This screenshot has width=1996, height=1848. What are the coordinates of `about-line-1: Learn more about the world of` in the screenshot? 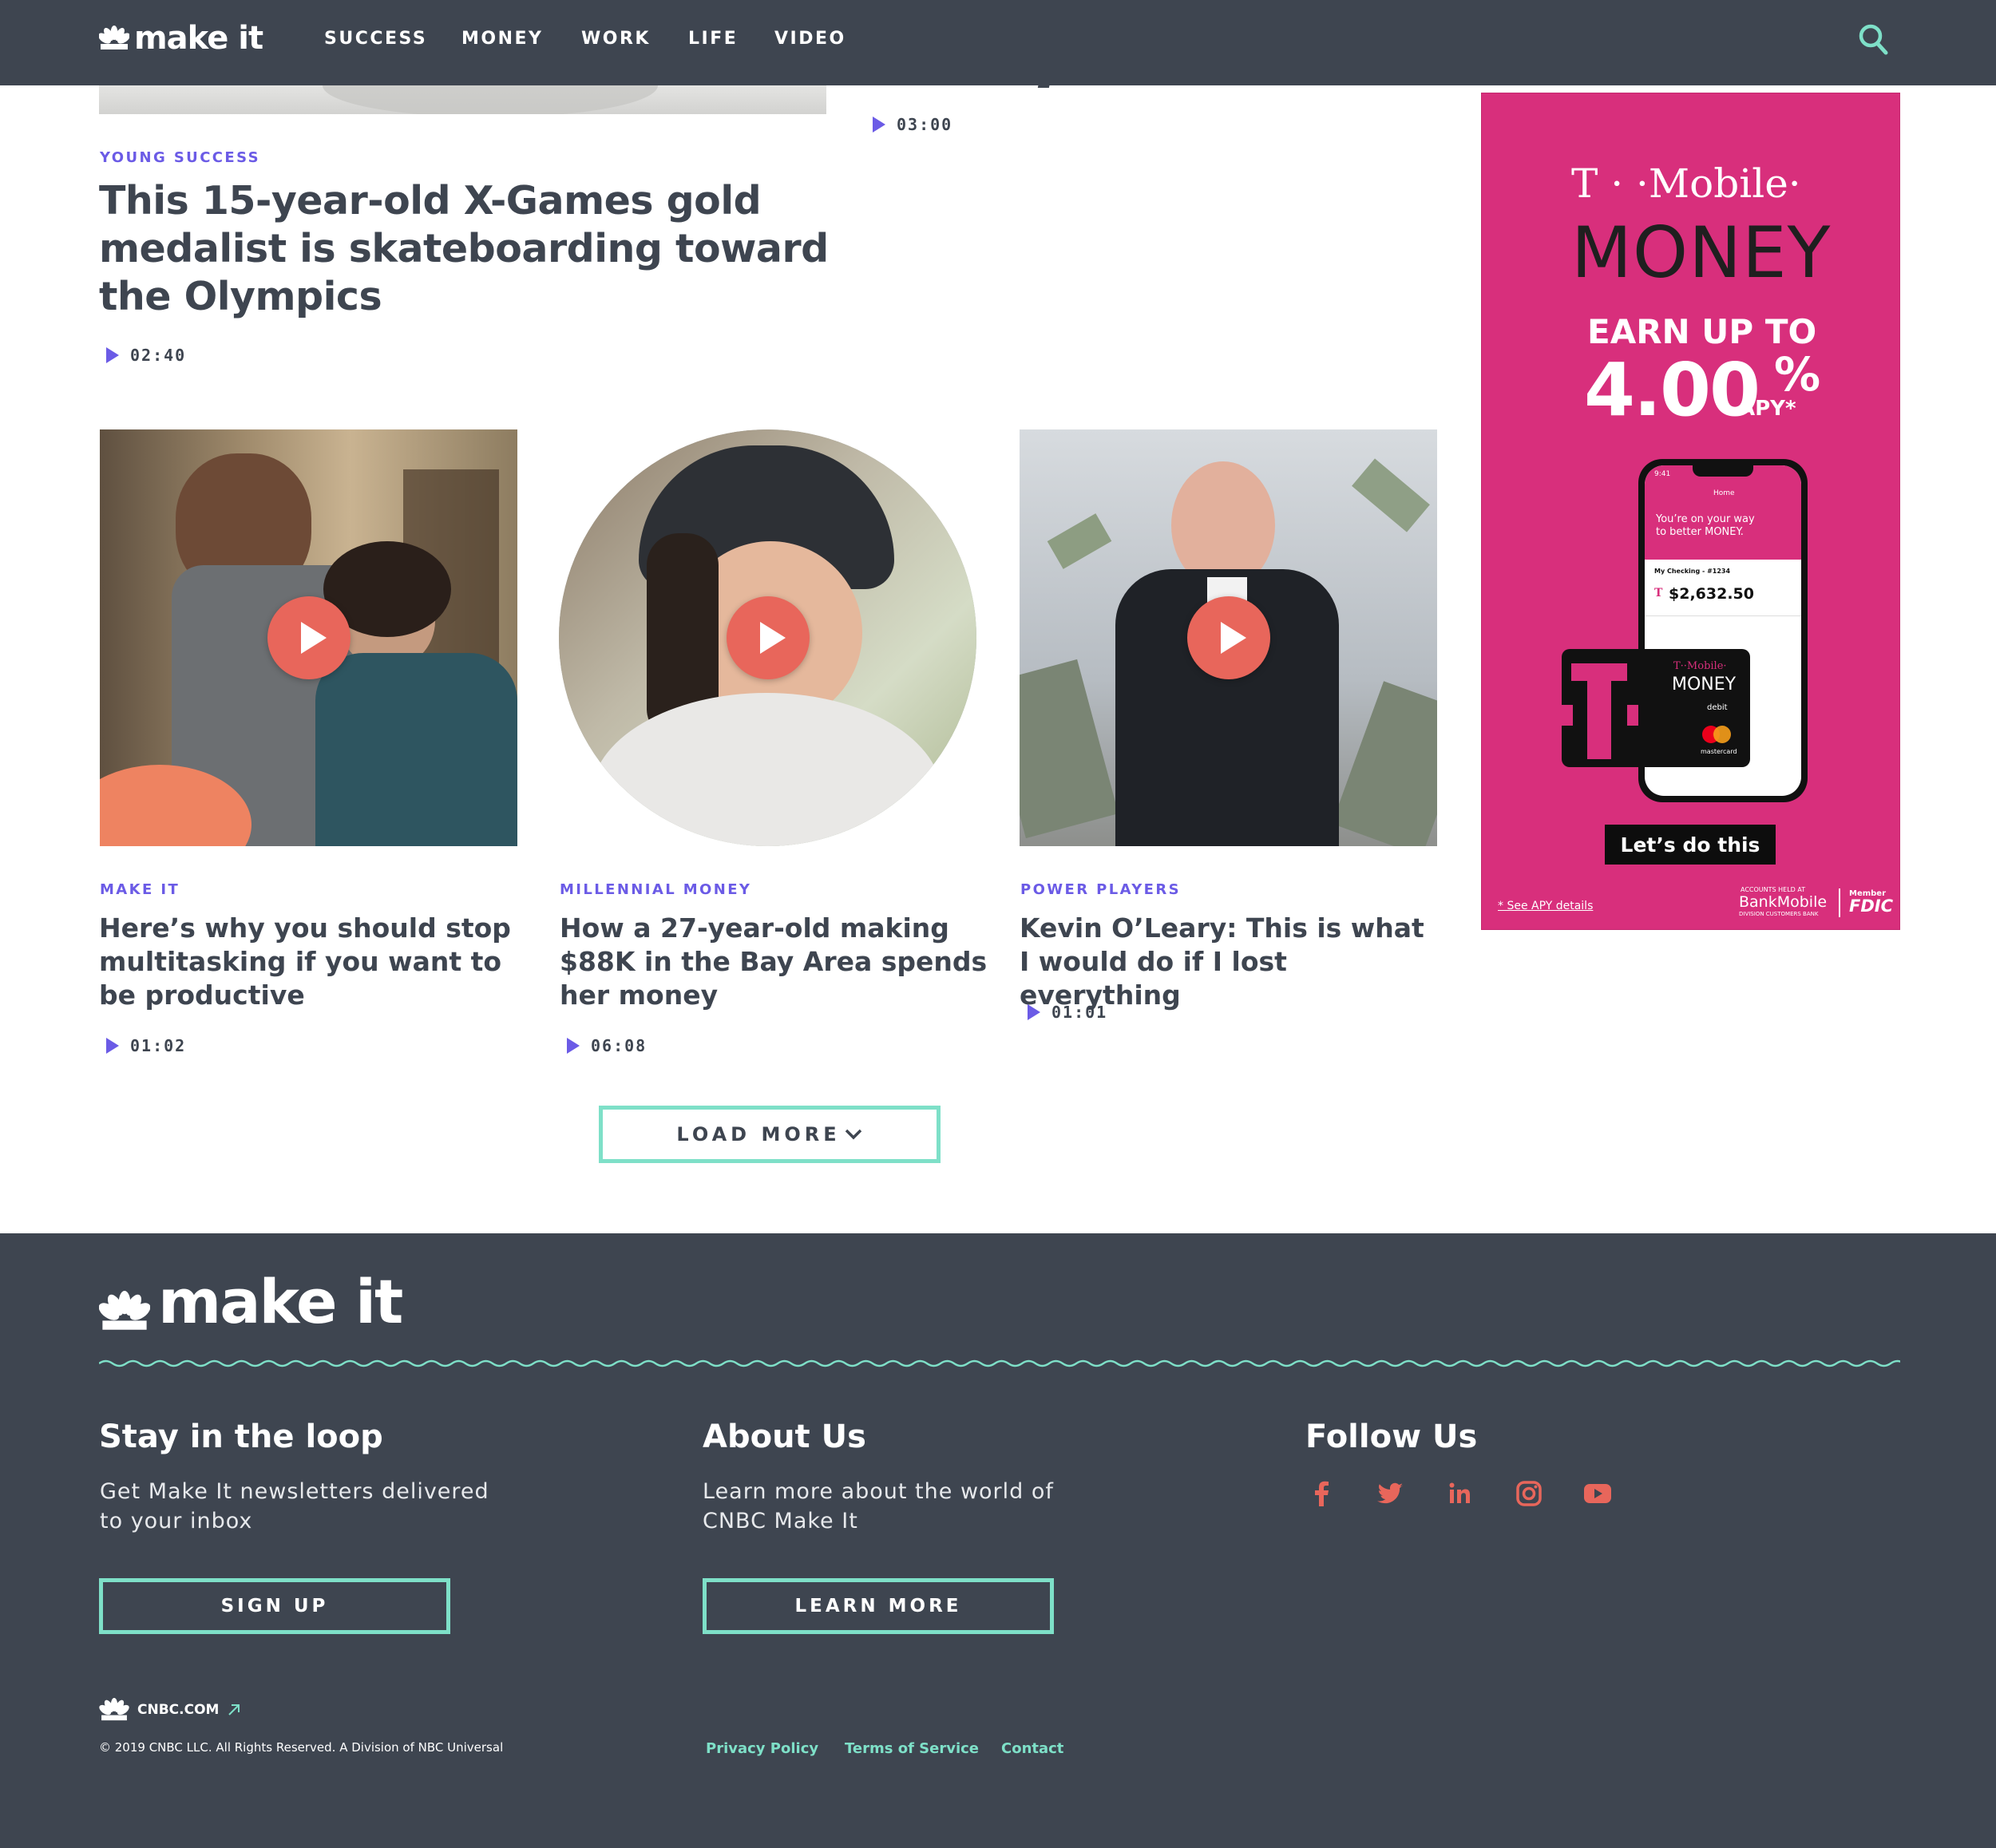 It's located at (878, 1491).